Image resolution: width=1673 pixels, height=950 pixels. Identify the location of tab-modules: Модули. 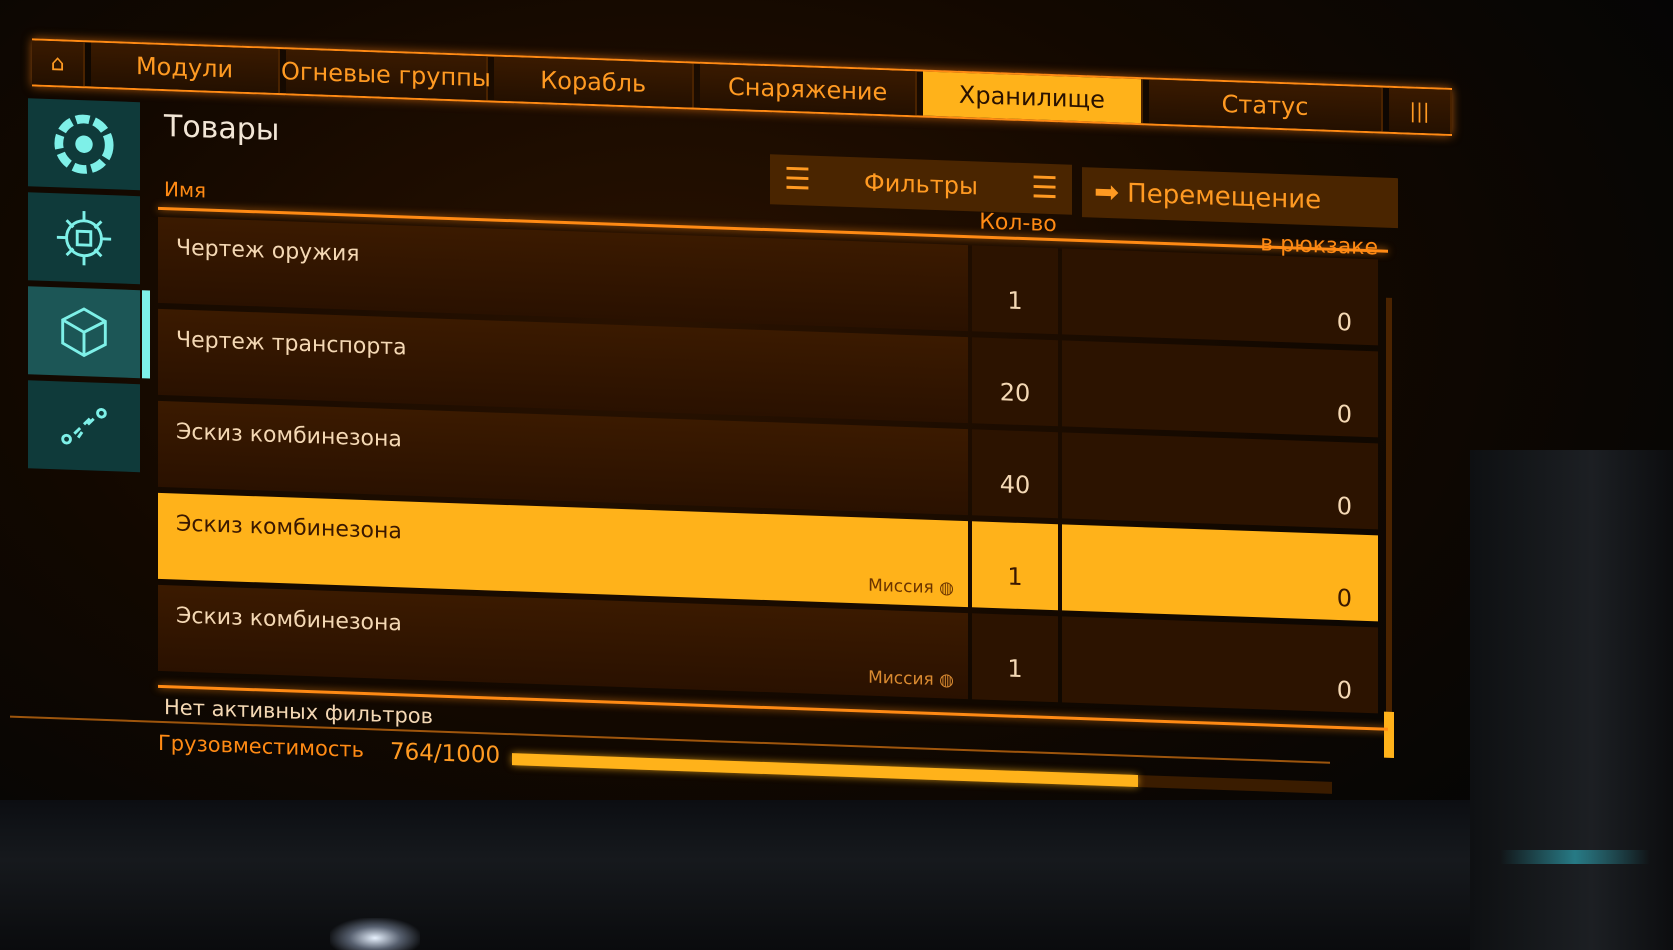
(185, 68).